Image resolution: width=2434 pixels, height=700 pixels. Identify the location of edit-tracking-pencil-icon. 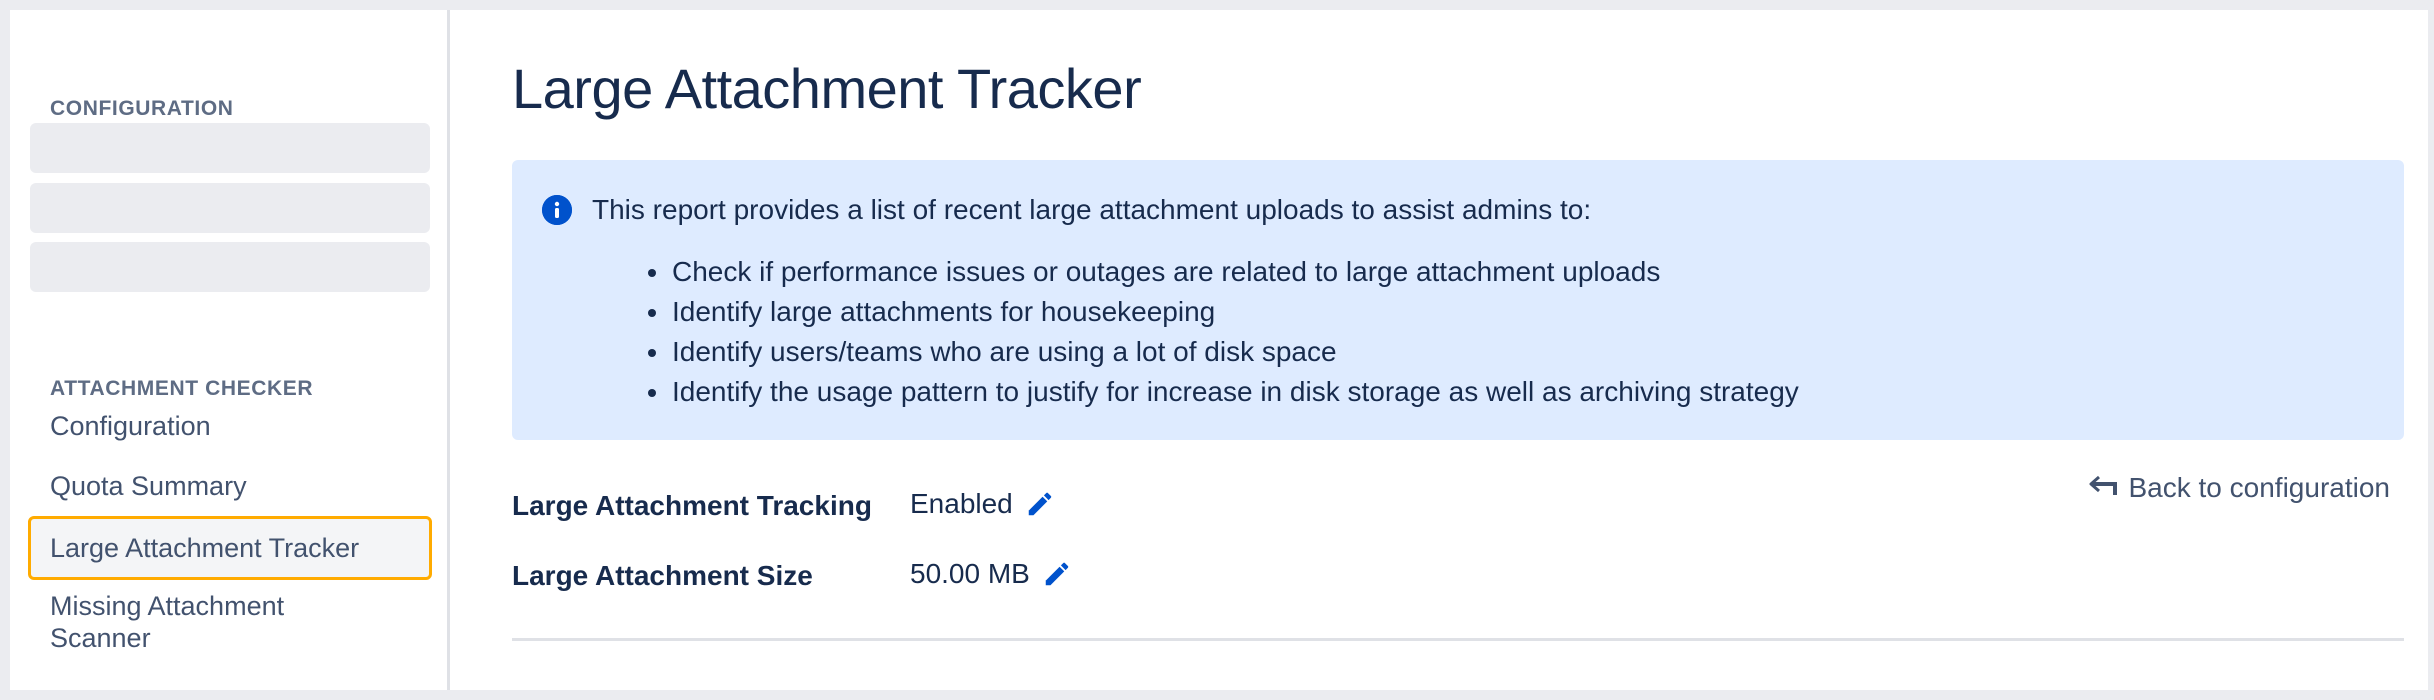
(1040, 504).